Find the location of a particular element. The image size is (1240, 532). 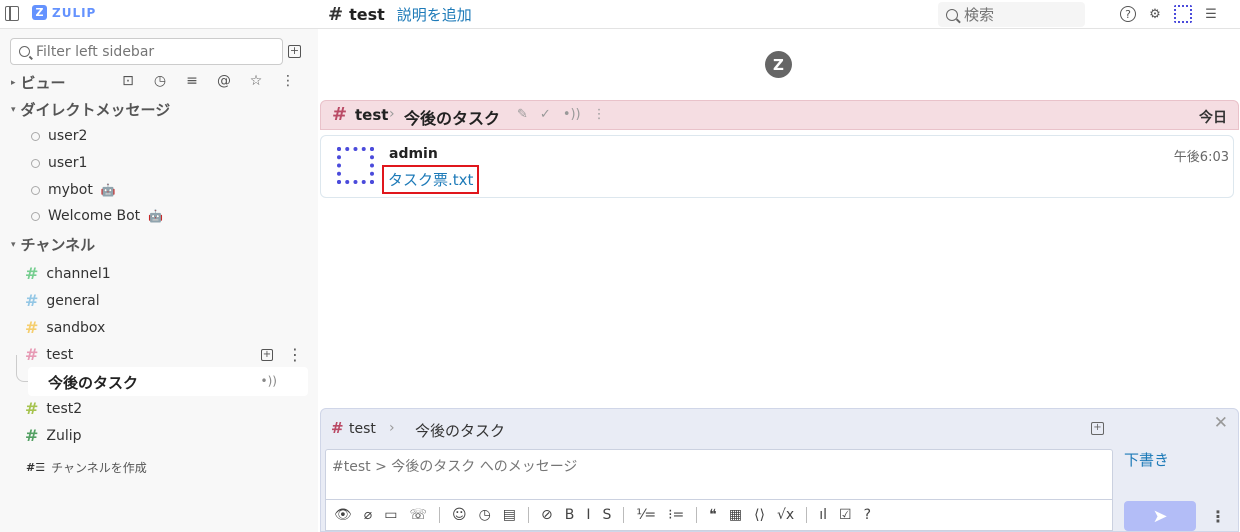

italic-icon: I is located at coordinates (588, 515).